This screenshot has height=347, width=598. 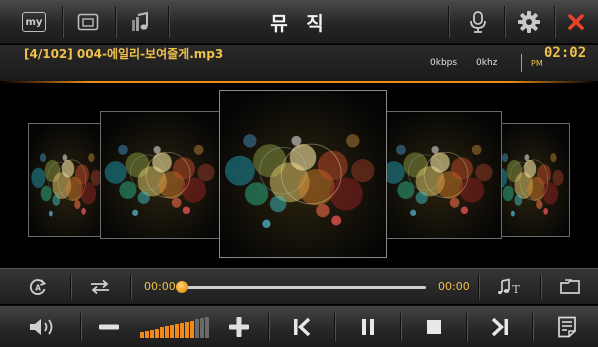 I want to click on repeat-button: A, so click(x=38, y=287).